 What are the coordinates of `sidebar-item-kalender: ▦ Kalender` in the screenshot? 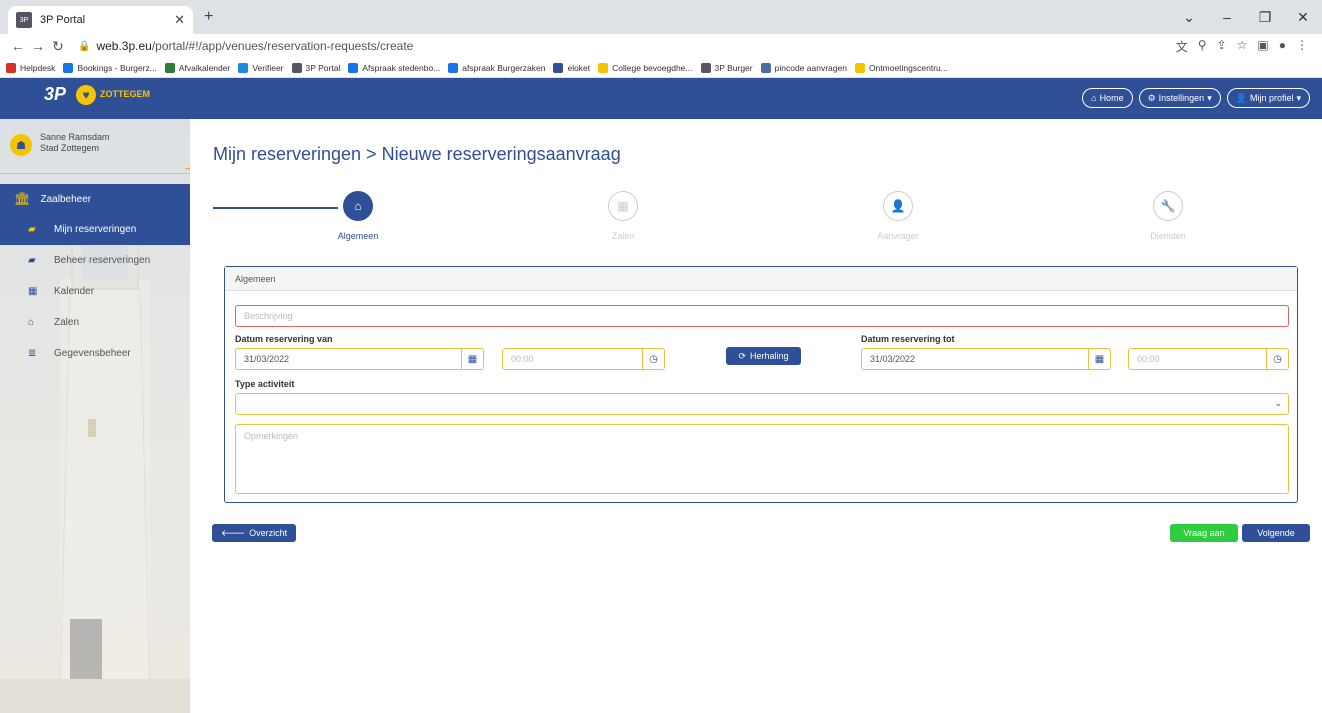 It's located at (95, 291).